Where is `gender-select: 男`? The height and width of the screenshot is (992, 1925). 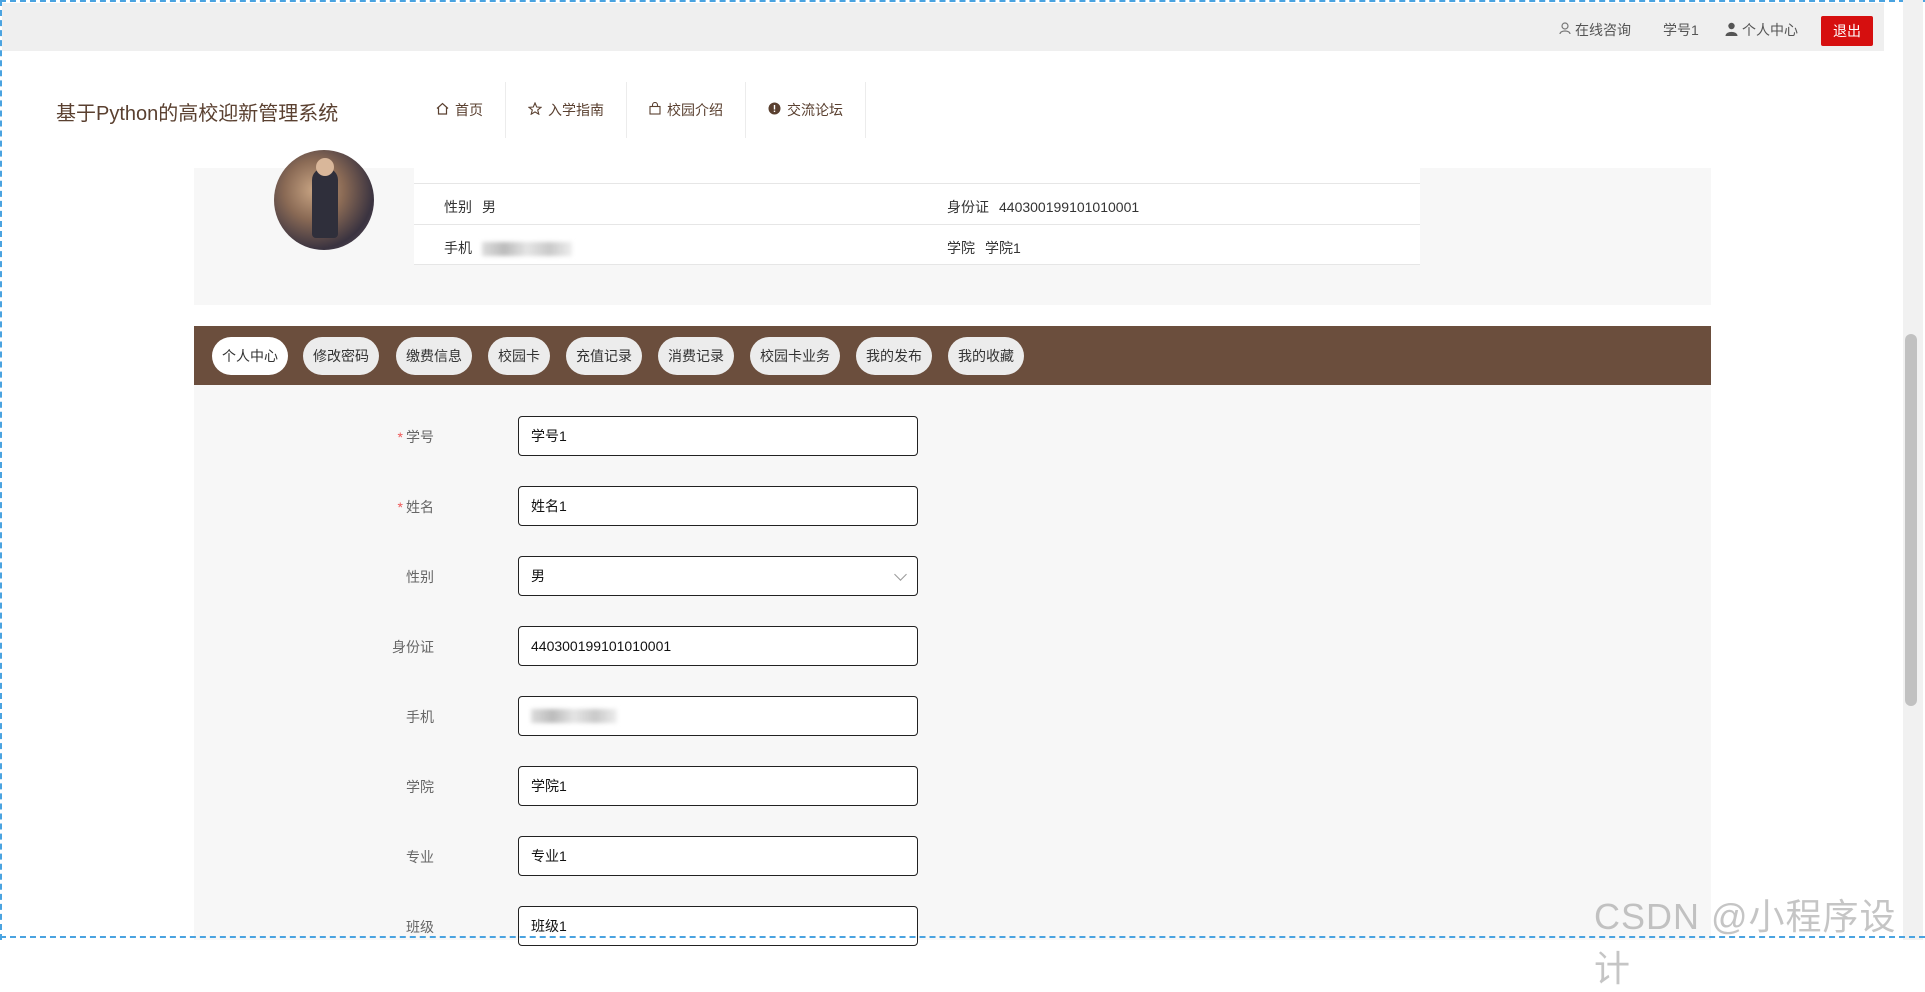 gender-select: 男 is located at coordinates (718, 576).